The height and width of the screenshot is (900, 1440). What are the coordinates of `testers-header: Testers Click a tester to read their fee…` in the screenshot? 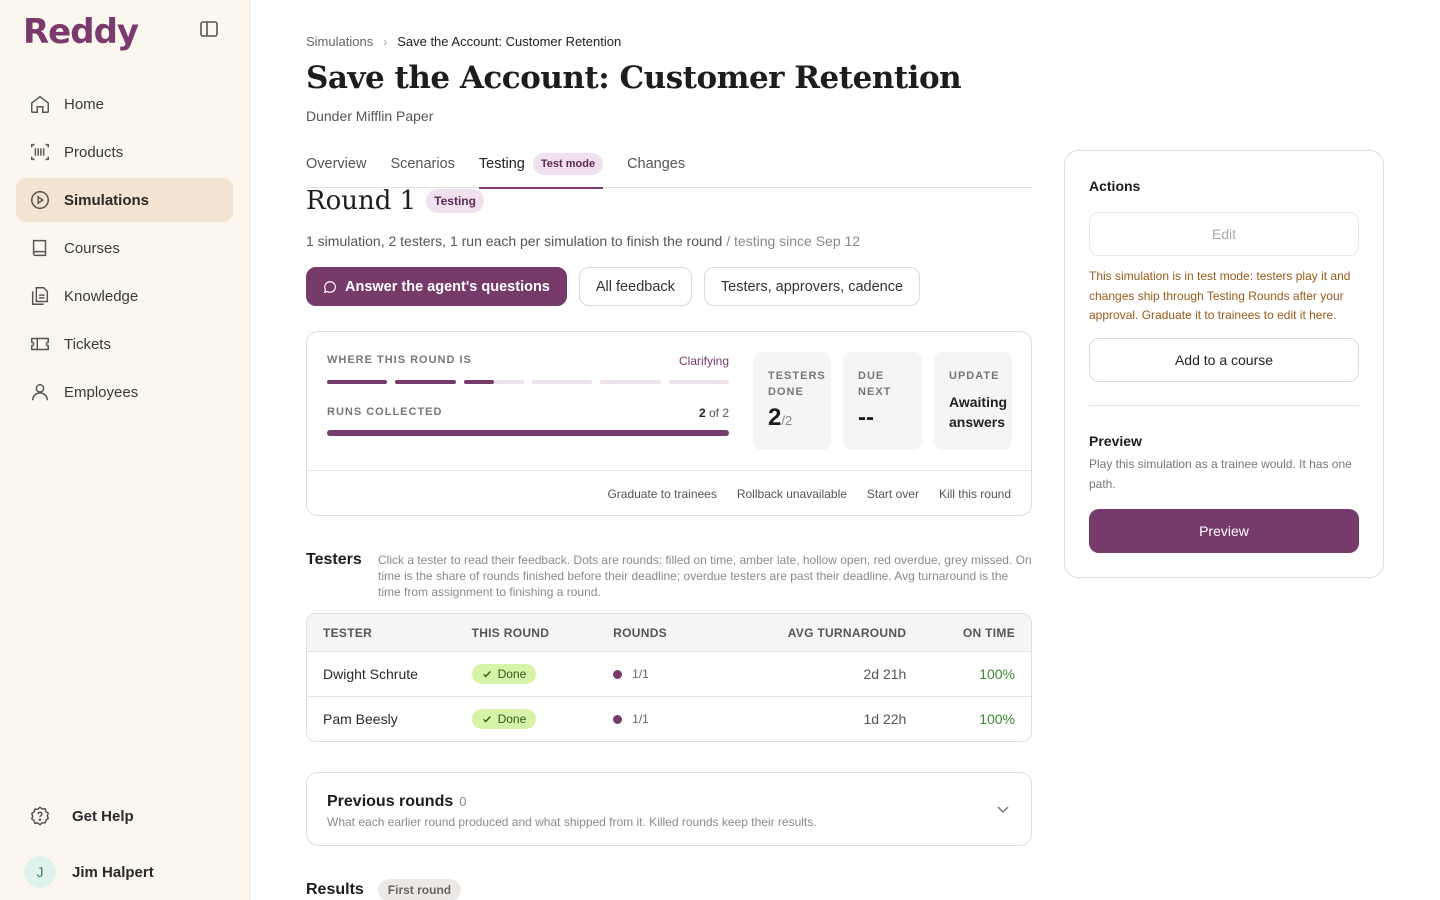 It's located at (669, 575).